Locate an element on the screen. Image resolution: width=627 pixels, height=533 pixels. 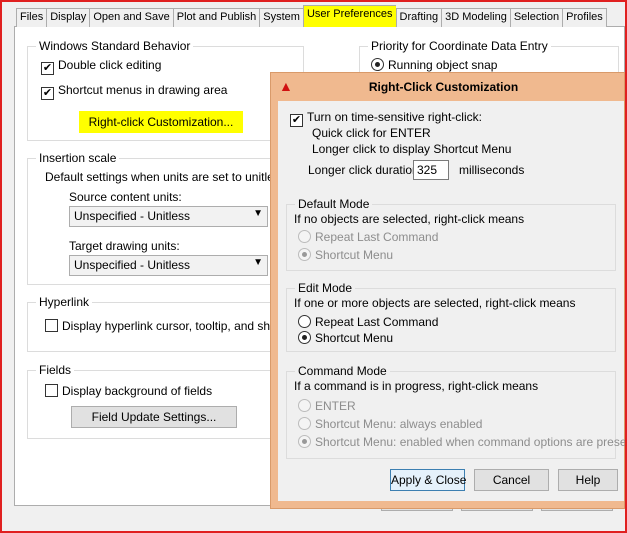
group-title: Default Mode is located at coordinates (334, 204).